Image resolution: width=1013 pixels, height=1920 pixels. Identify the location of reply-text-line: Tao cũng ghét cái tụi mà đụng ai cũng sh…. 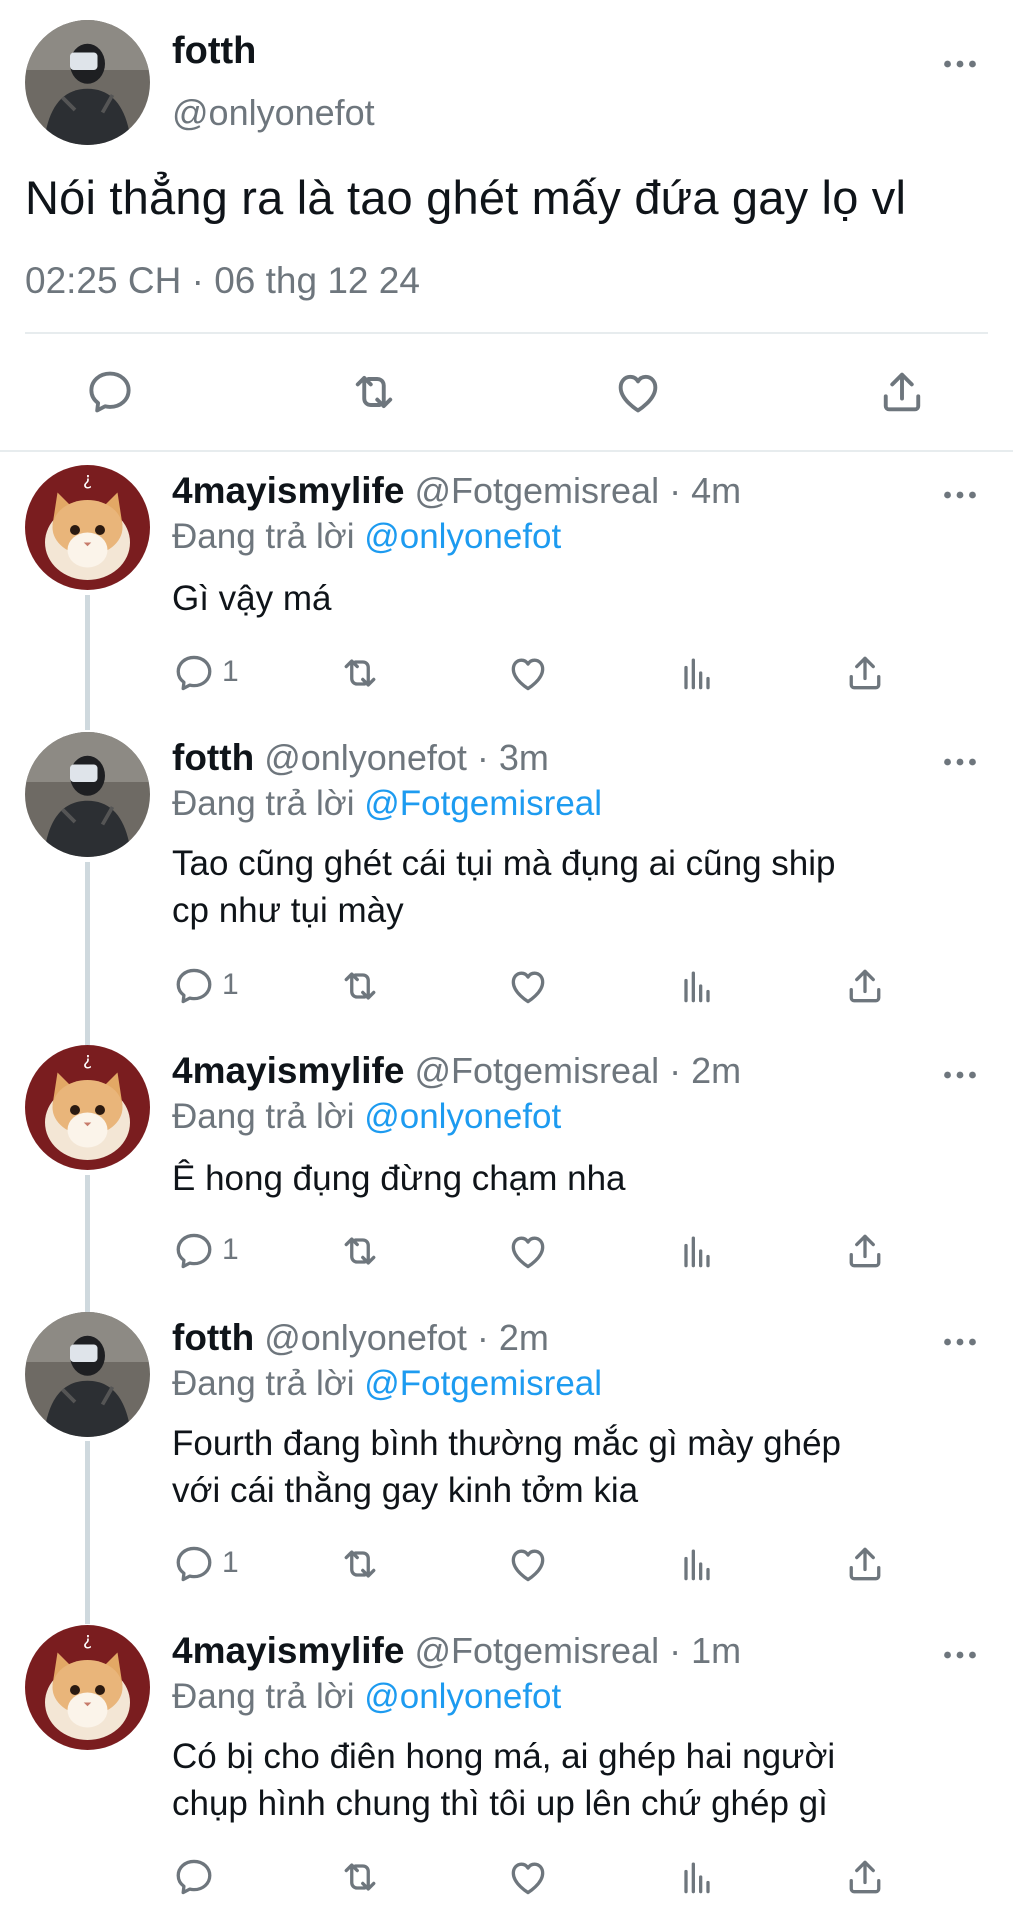
(504, 863).